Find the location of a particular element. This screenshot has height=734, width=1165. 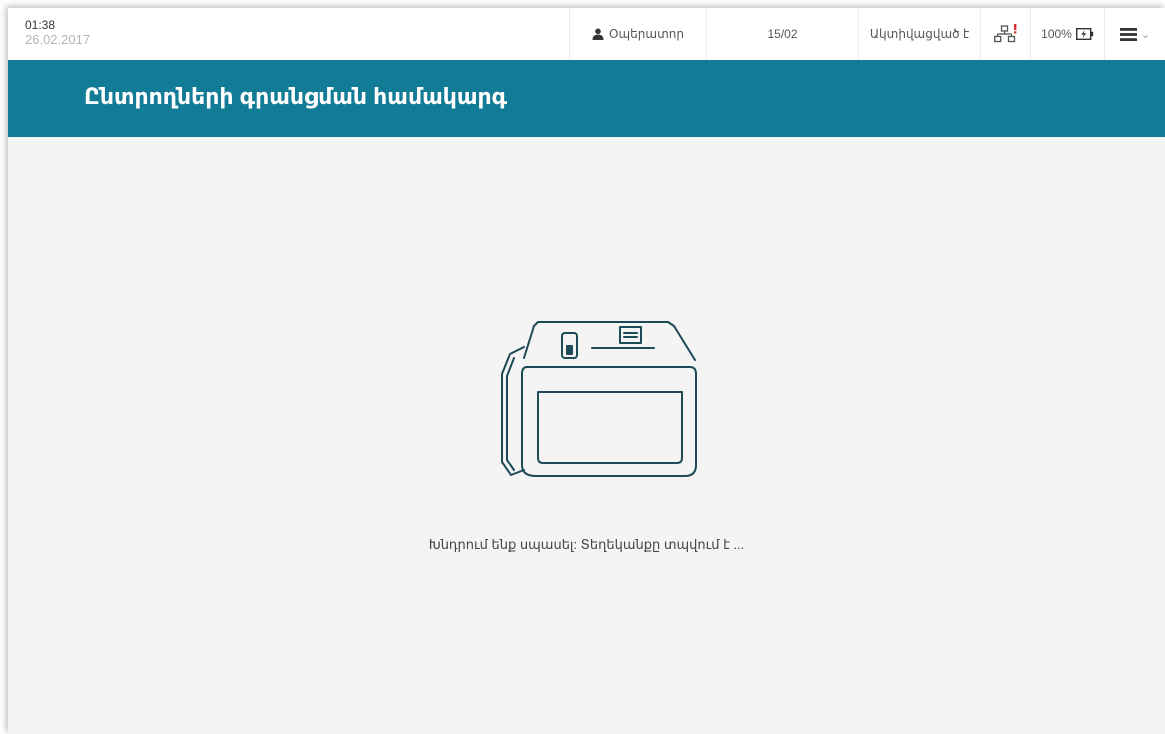

clock-date: 26.02.2017 is located at coordinates (58, 39).